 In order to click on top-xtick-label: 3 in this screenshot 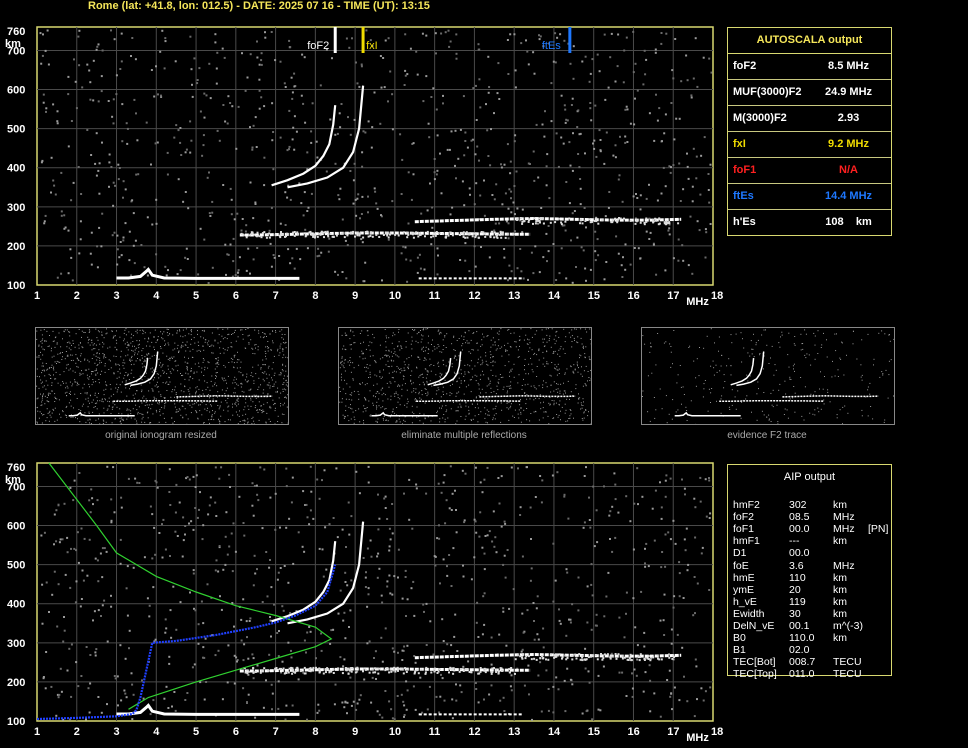, I will do `click(117, 296)`.